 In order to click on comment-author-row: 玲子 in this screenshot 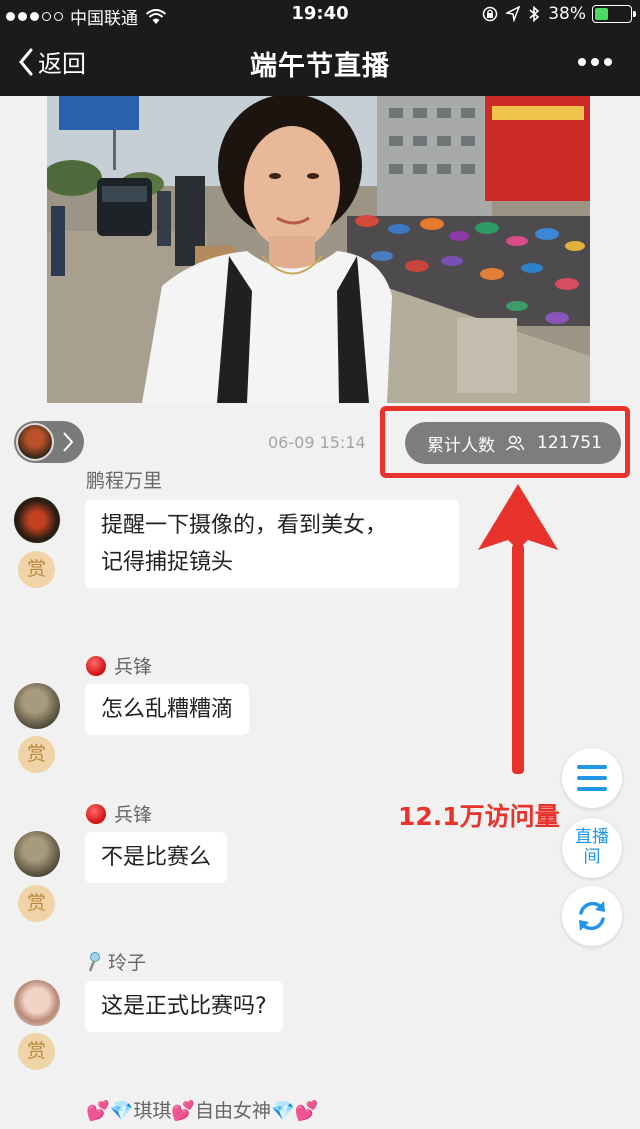, I will do `click(116, 961)`.